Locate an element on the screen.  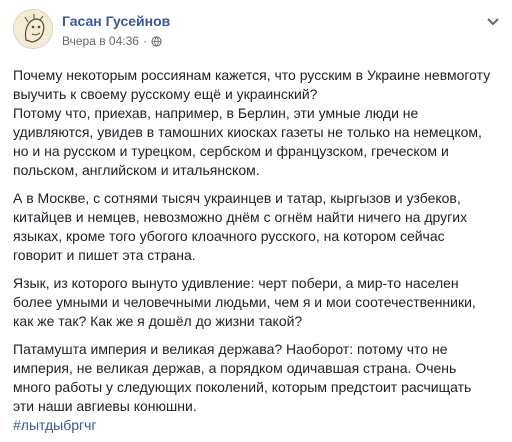
globe-icon is located at coordinates (156, 41).